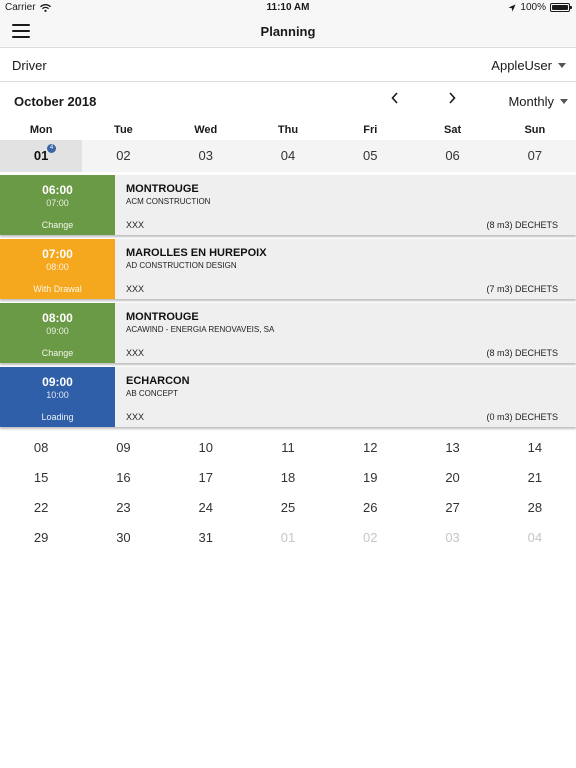 The image size is (576, 768). Describe the element at coordinates (57, 254) in the screenshot. I see `event-start-time: 07:00` at that location.